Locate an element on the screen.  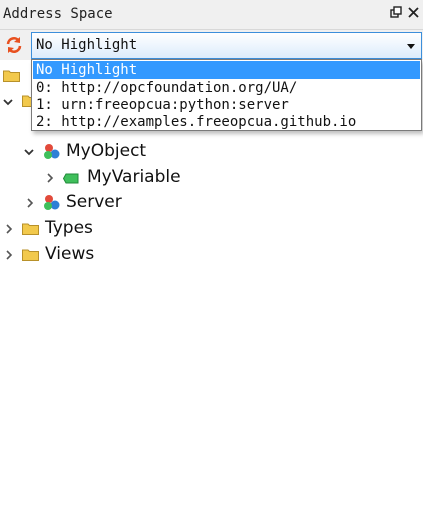
tree-item-label: Views is located at coordinates (70, 254).